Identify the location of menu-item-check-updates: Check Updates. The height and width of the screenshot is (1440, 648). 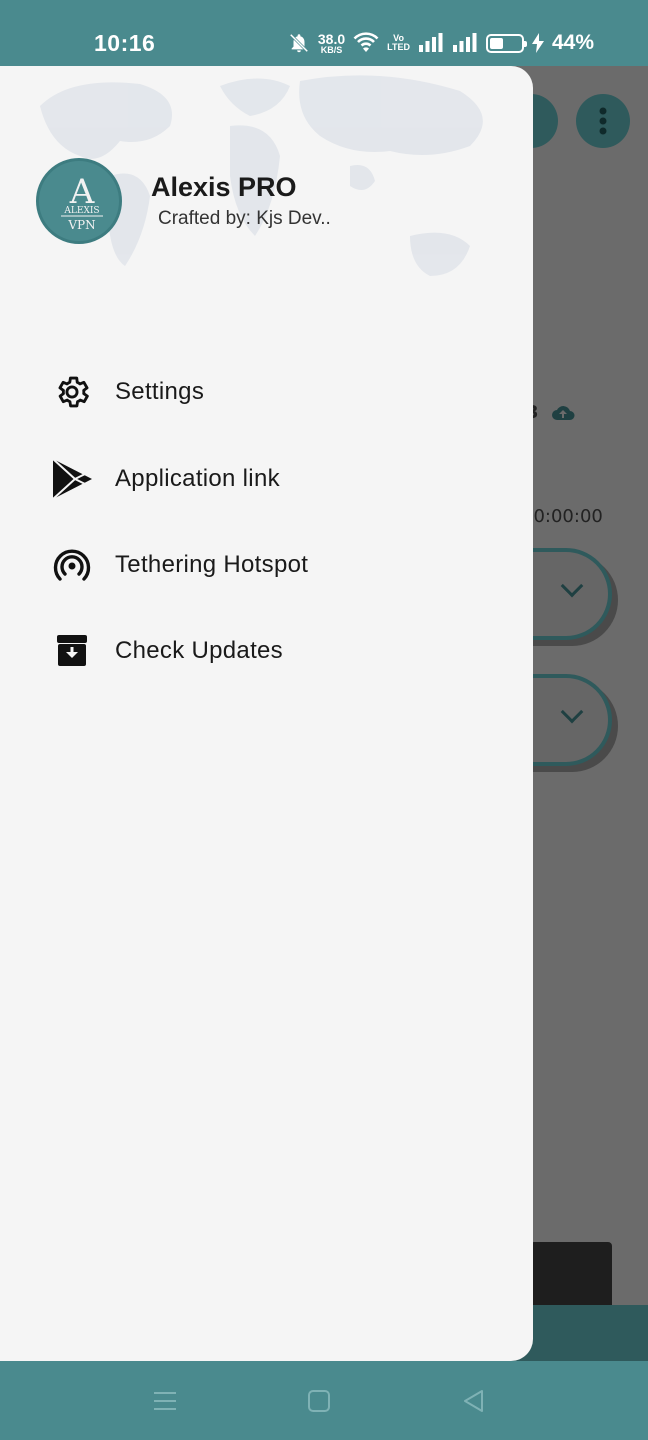
(266, 651).